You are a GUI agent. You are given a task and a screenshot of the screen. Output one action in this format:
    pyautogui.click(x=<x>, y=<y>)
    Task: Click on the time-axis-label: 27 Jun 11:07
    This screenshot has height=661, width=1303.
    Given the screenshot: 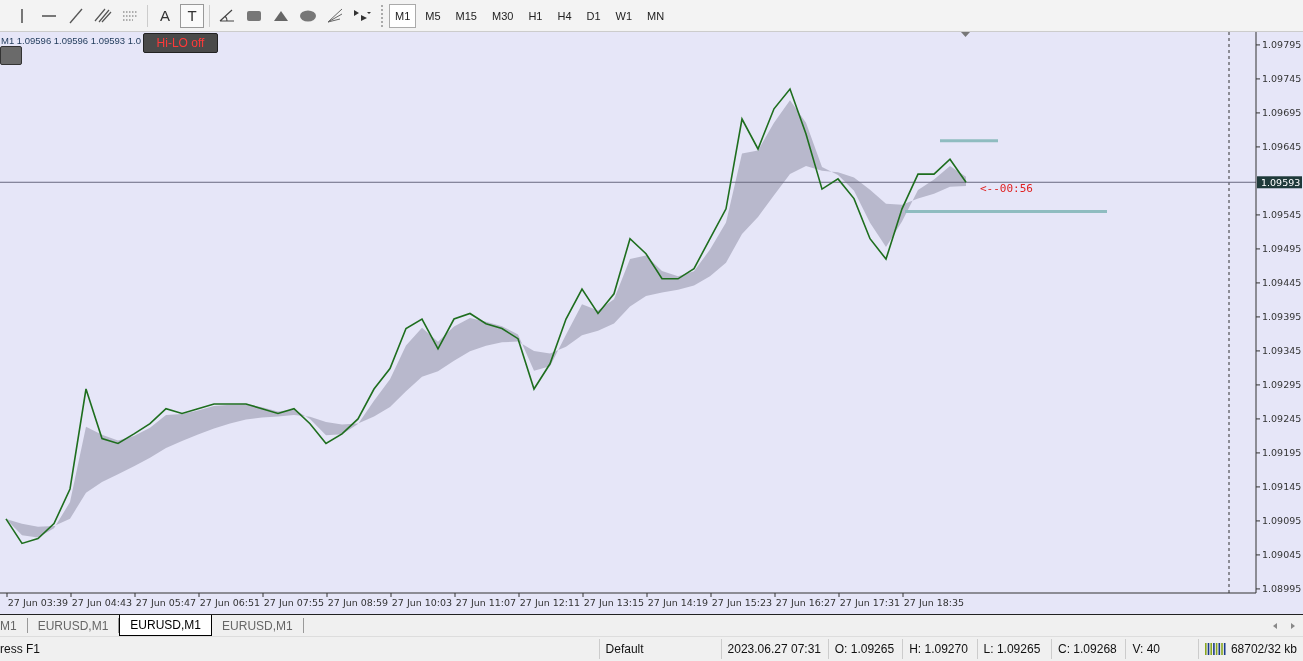 What is the action you would take?
    pyautogui.click(x=486, y=602)
    